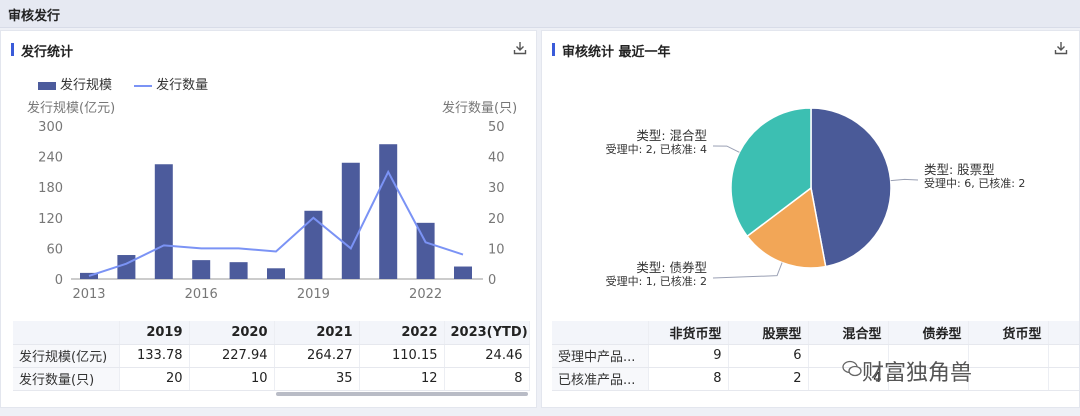 This screenshot has height=416, width=1080. Describe the element at coordinates (487, 333) in the screenshot. I see `column-header: 2023(YTD)` at that location.